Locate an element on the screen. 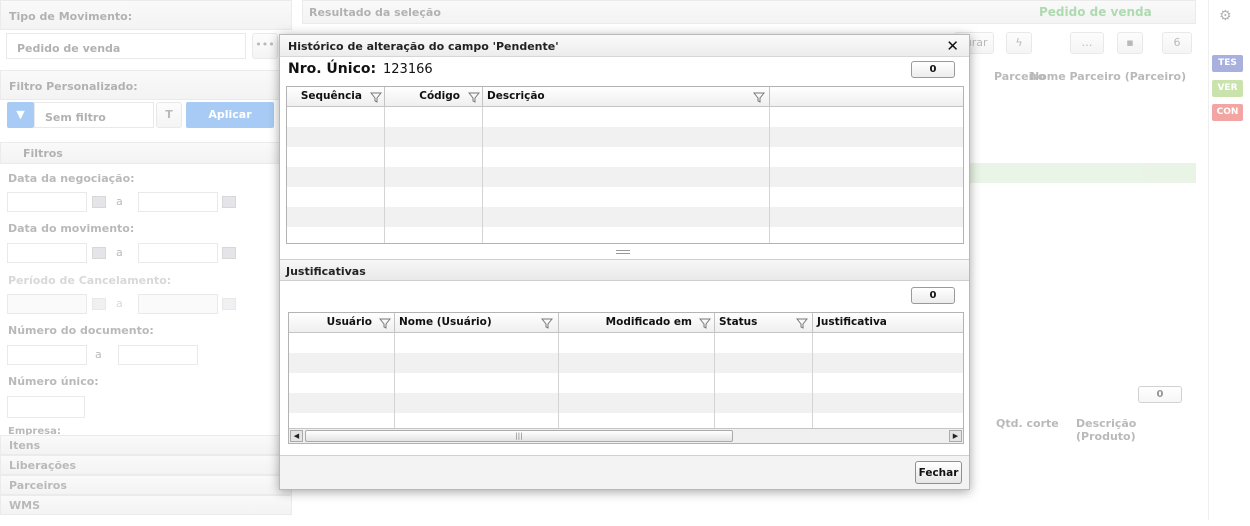 The height and width of the screenshot is (526, 1250). column-header-descricao: Descrição is located at coordinates (626, 97).